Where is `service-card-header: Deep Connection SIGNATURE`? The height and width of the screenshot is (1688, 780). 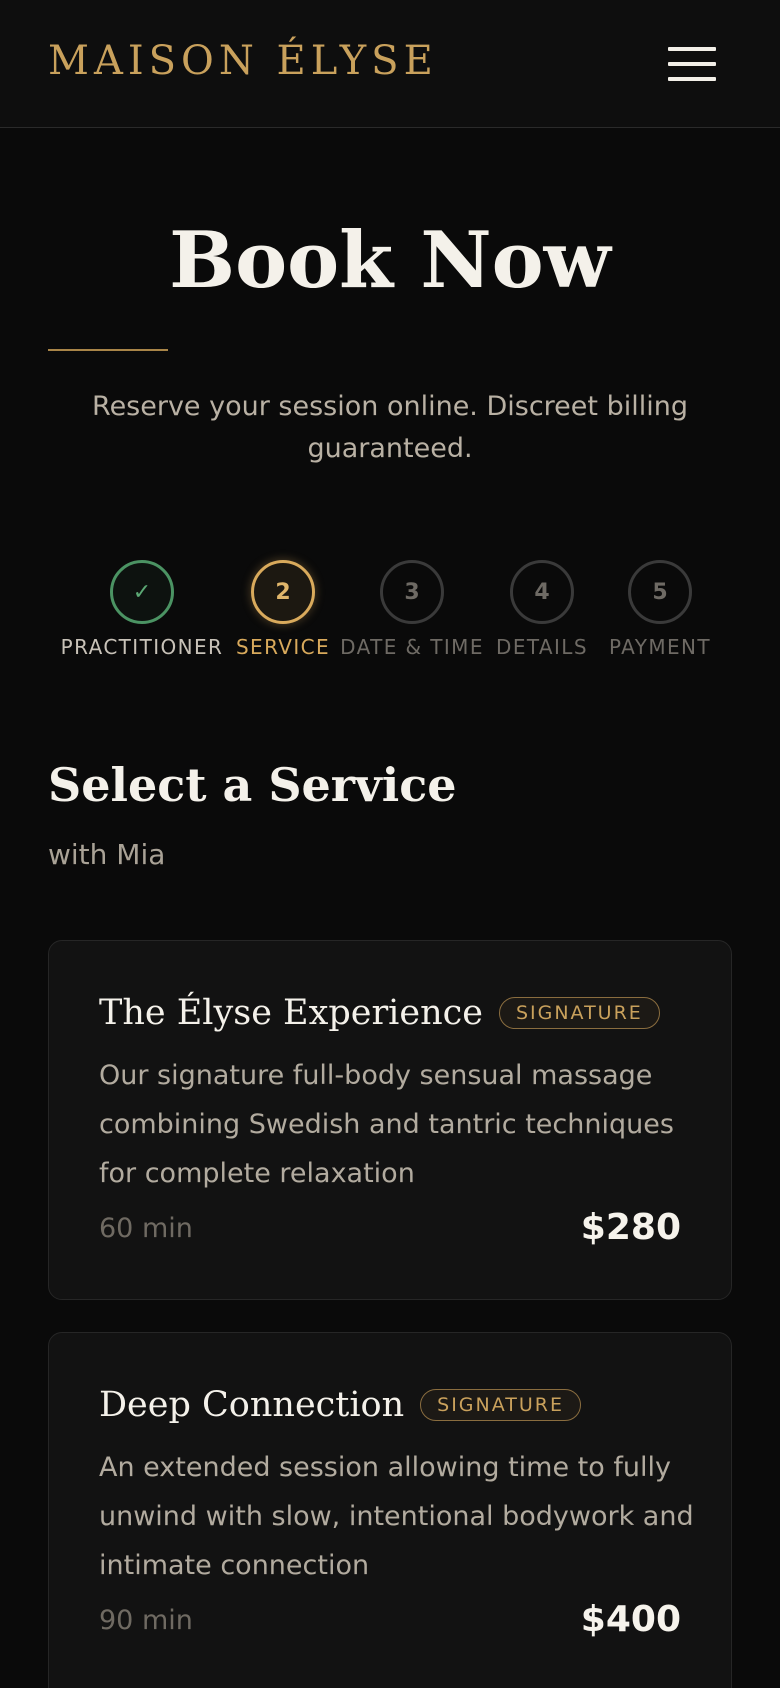
service-card-header: Deep Connection SIGNATURE is located at coordinates (340, 1405).